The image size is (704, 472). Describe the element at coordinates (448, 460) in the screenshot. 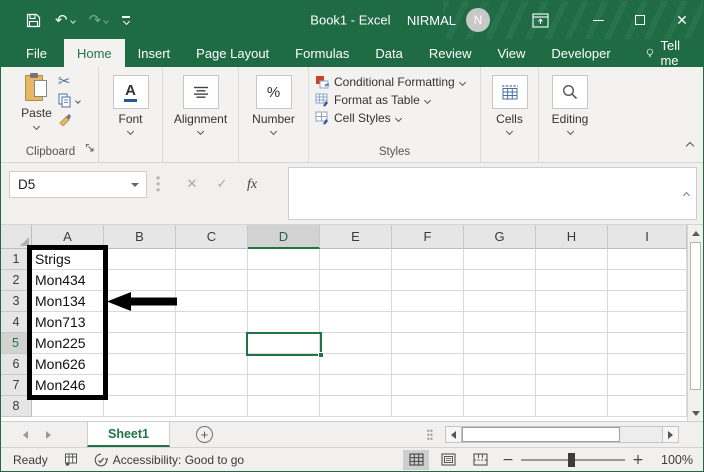

I see `page-layout-view-button` at that location.